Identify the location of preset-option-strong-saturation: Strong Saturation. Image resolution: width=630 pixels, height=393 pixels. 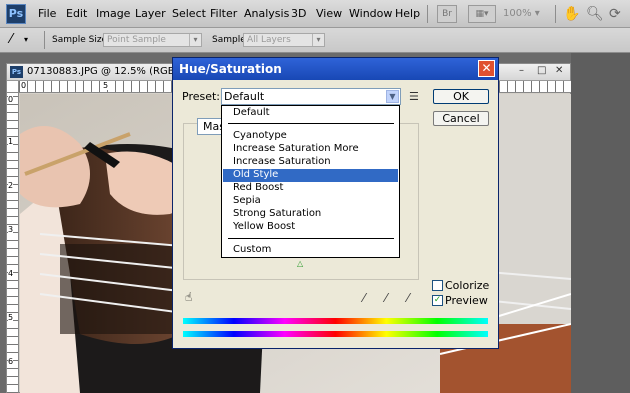
(310, 214).